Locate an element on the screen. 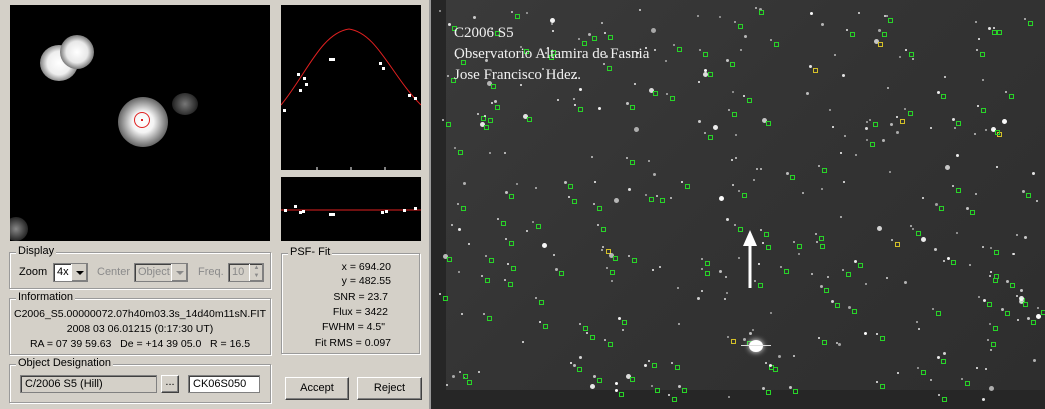  freq-value: 10 is located at coordinates (238, 272).